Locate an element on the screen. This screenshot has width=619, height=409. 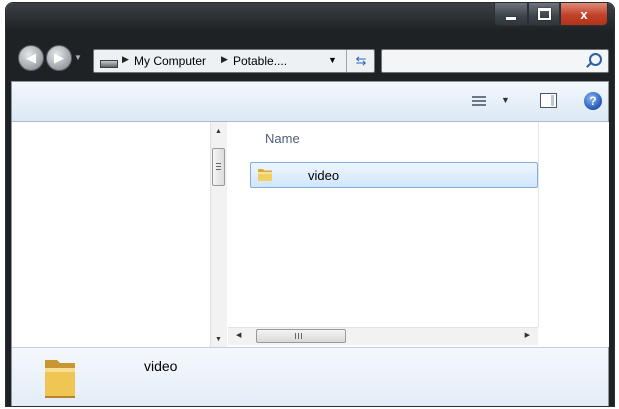
refresh-button: ⇆ is located at coordinates (360, 61).